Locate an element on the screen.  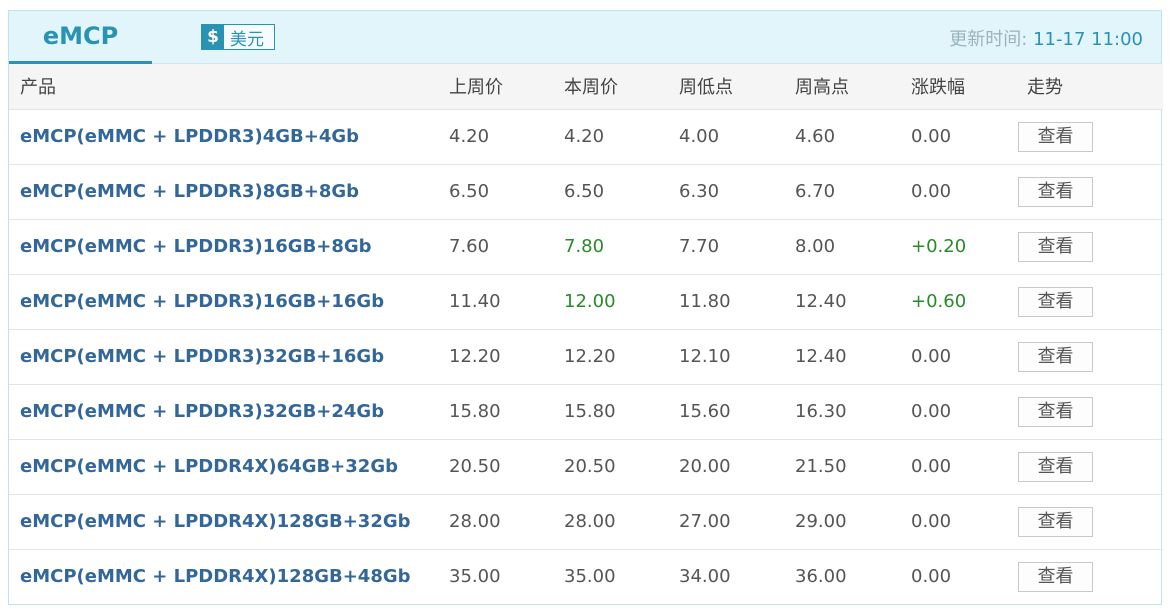
table-header-row: 产品 上周价 本周价 周低点 周高点 涨跌幅 走势 is located at coordinates (586, 87).